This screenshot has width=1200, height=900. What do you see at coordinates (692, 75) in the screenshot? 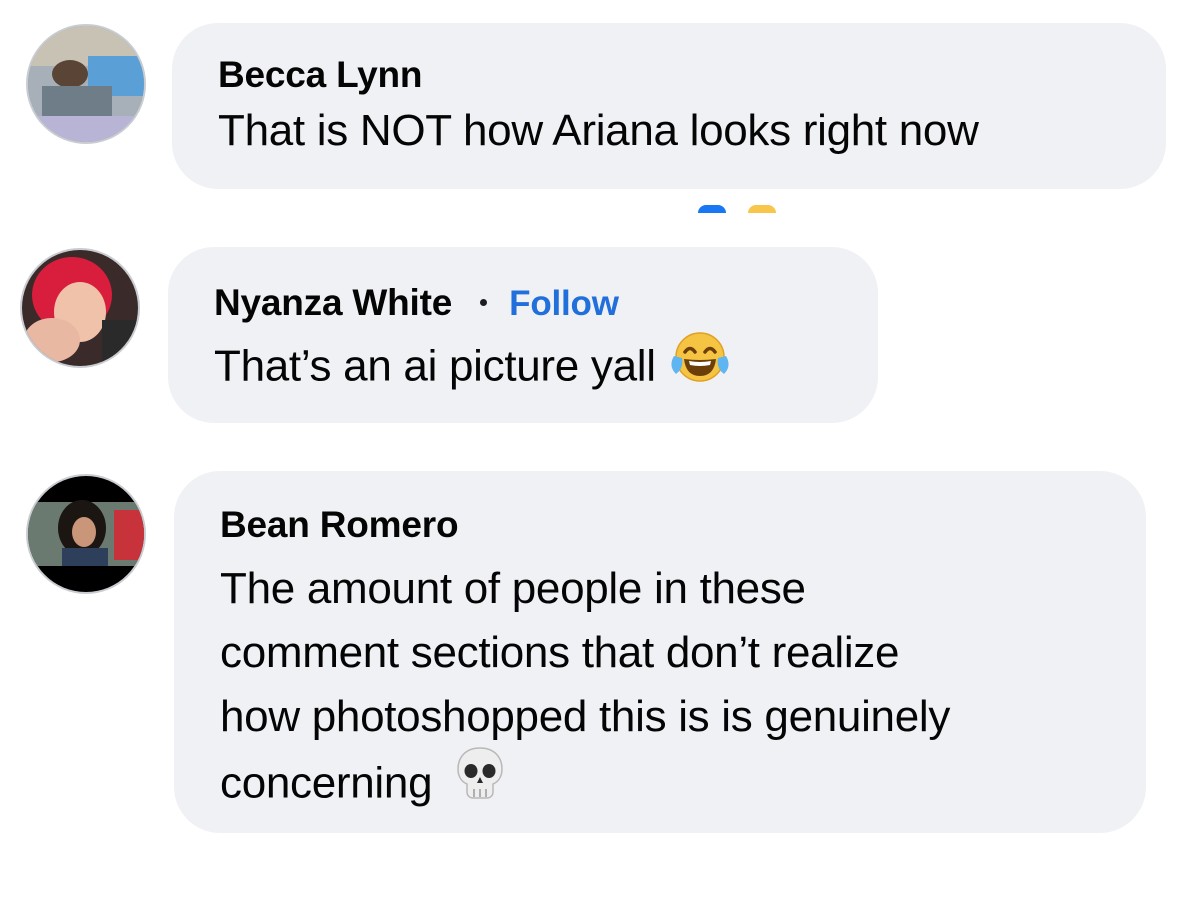
I see `comment-author: Becca Lynn` at bounding box center [692, 75].